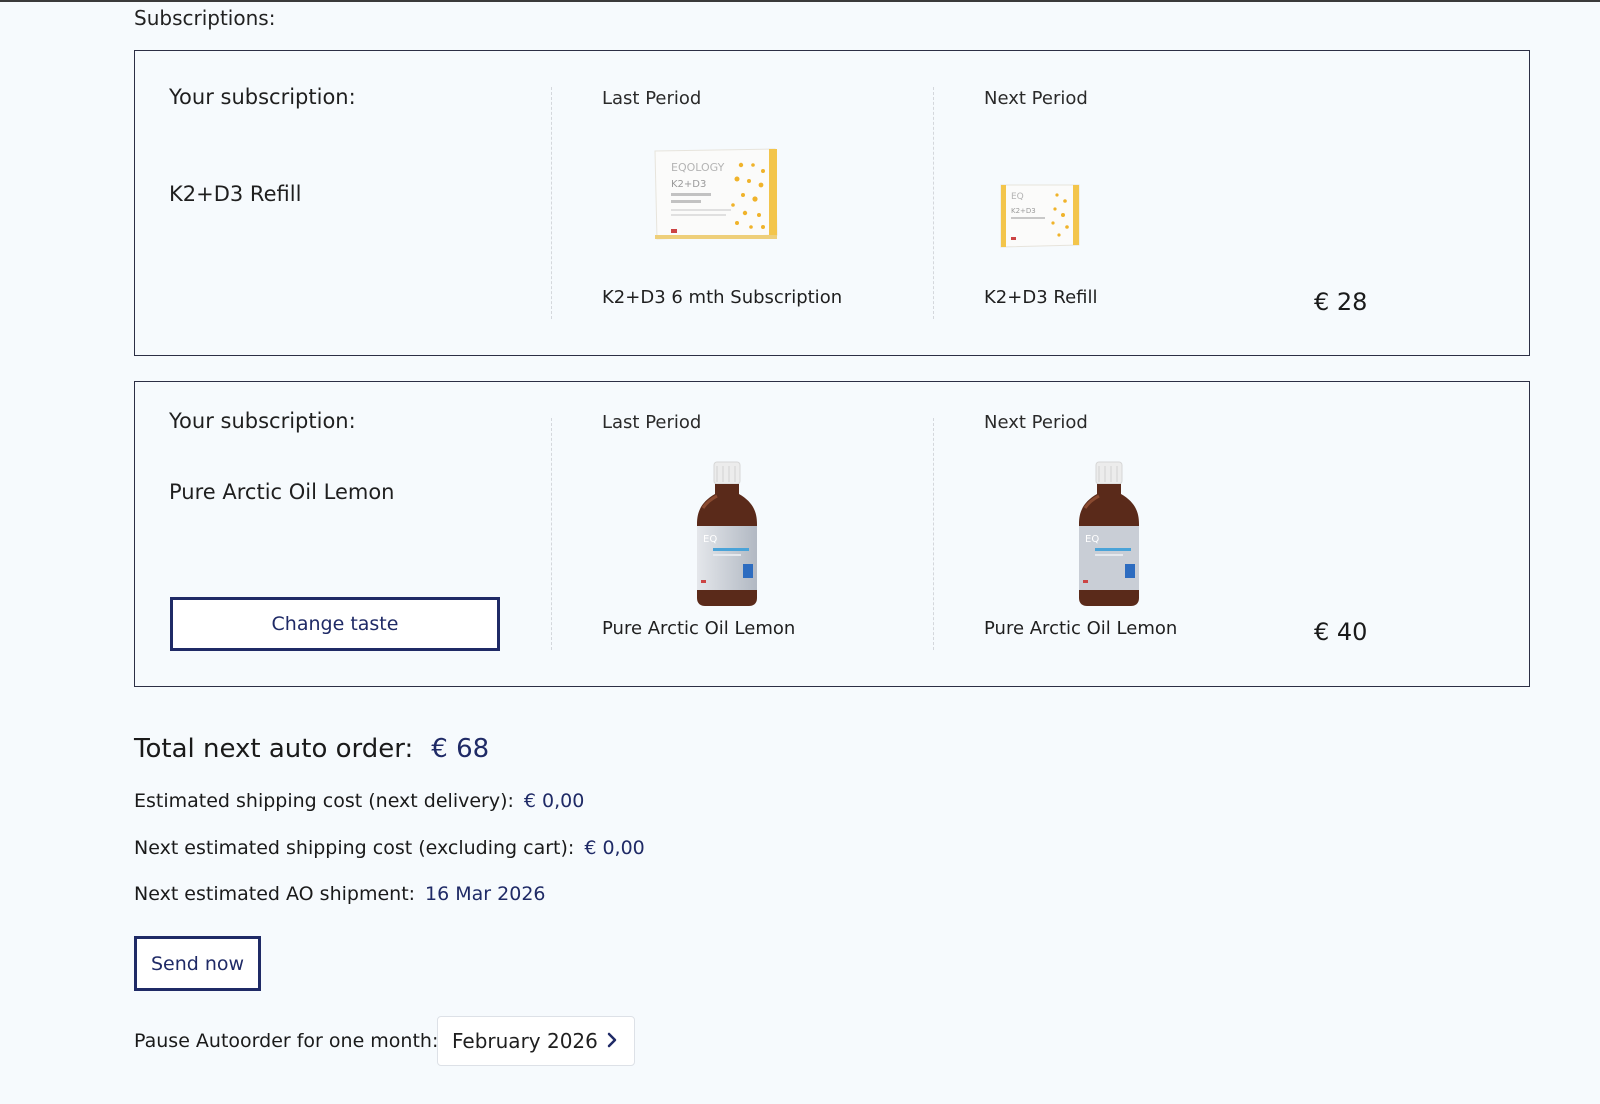 Image resolution: width=1600 pixels, height=1104 pixels. I want to click on next-period-product-name: Pure Arctic Oil Lemon, so click(1081, 628).